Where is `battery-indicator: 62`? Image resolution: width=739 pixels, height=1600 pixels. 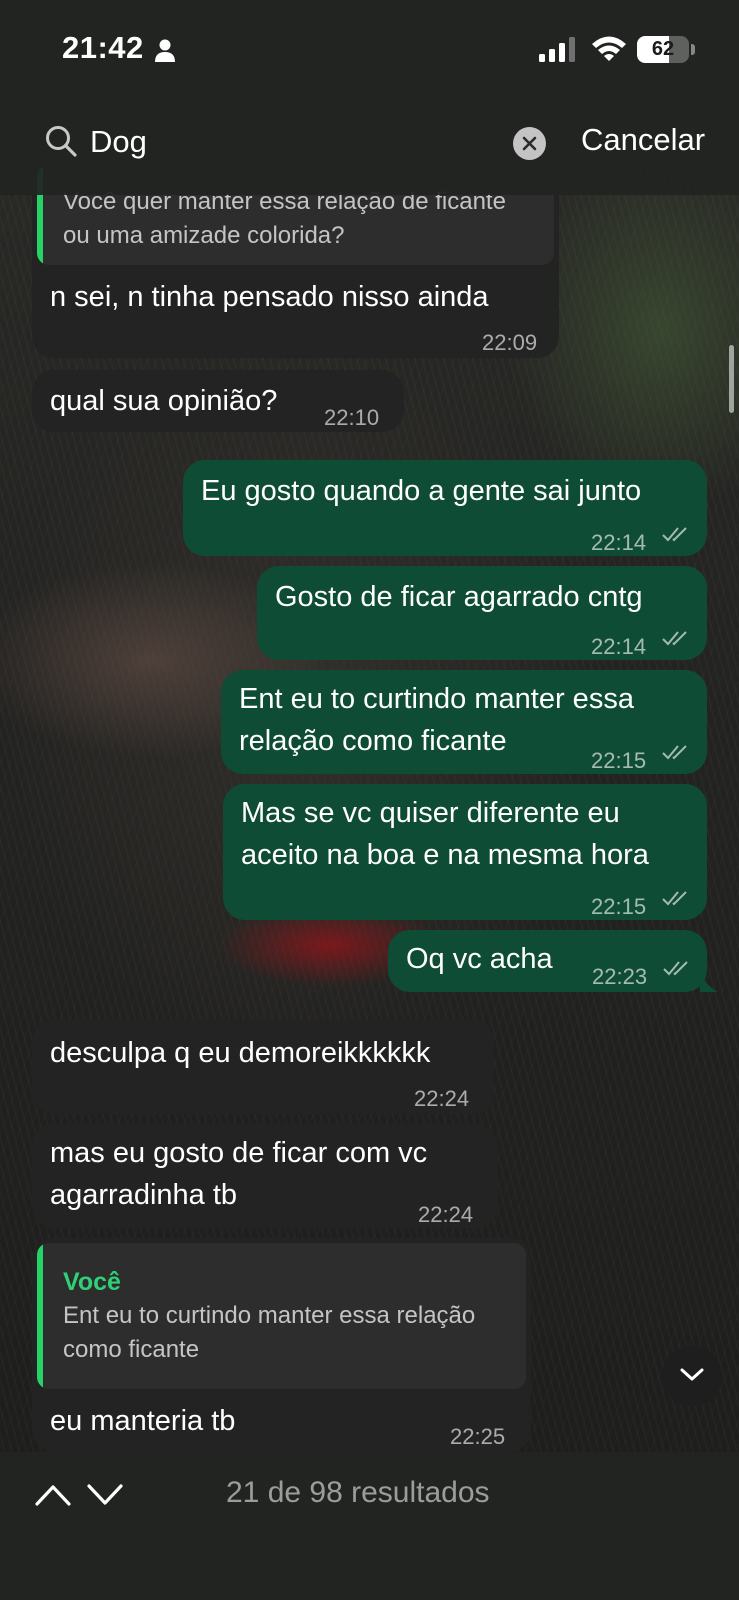 battery-indicator: 62 is located at coordinates (663, 49).